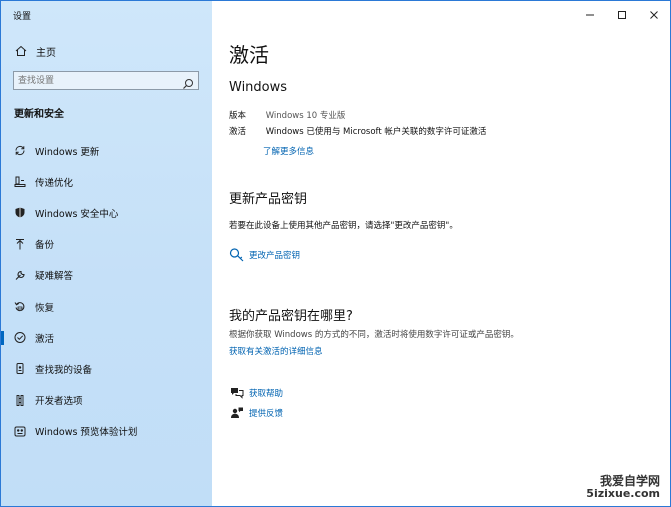 This screenshot has width=671, height=507. I want to click on edition-key: 版本, so click(238, 116).